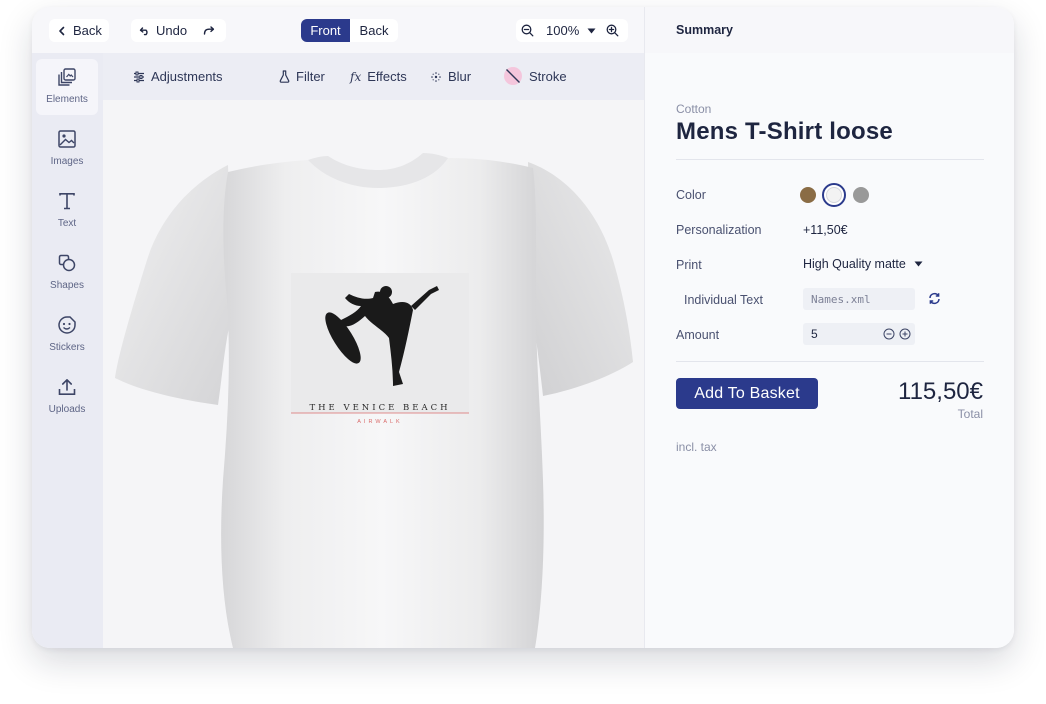 The image size is (1046, 704). What do you see at coordinates (723, 300) in the screenshot?
I see `individual-text-label: Individual Text` at bounding box center [723, 300].